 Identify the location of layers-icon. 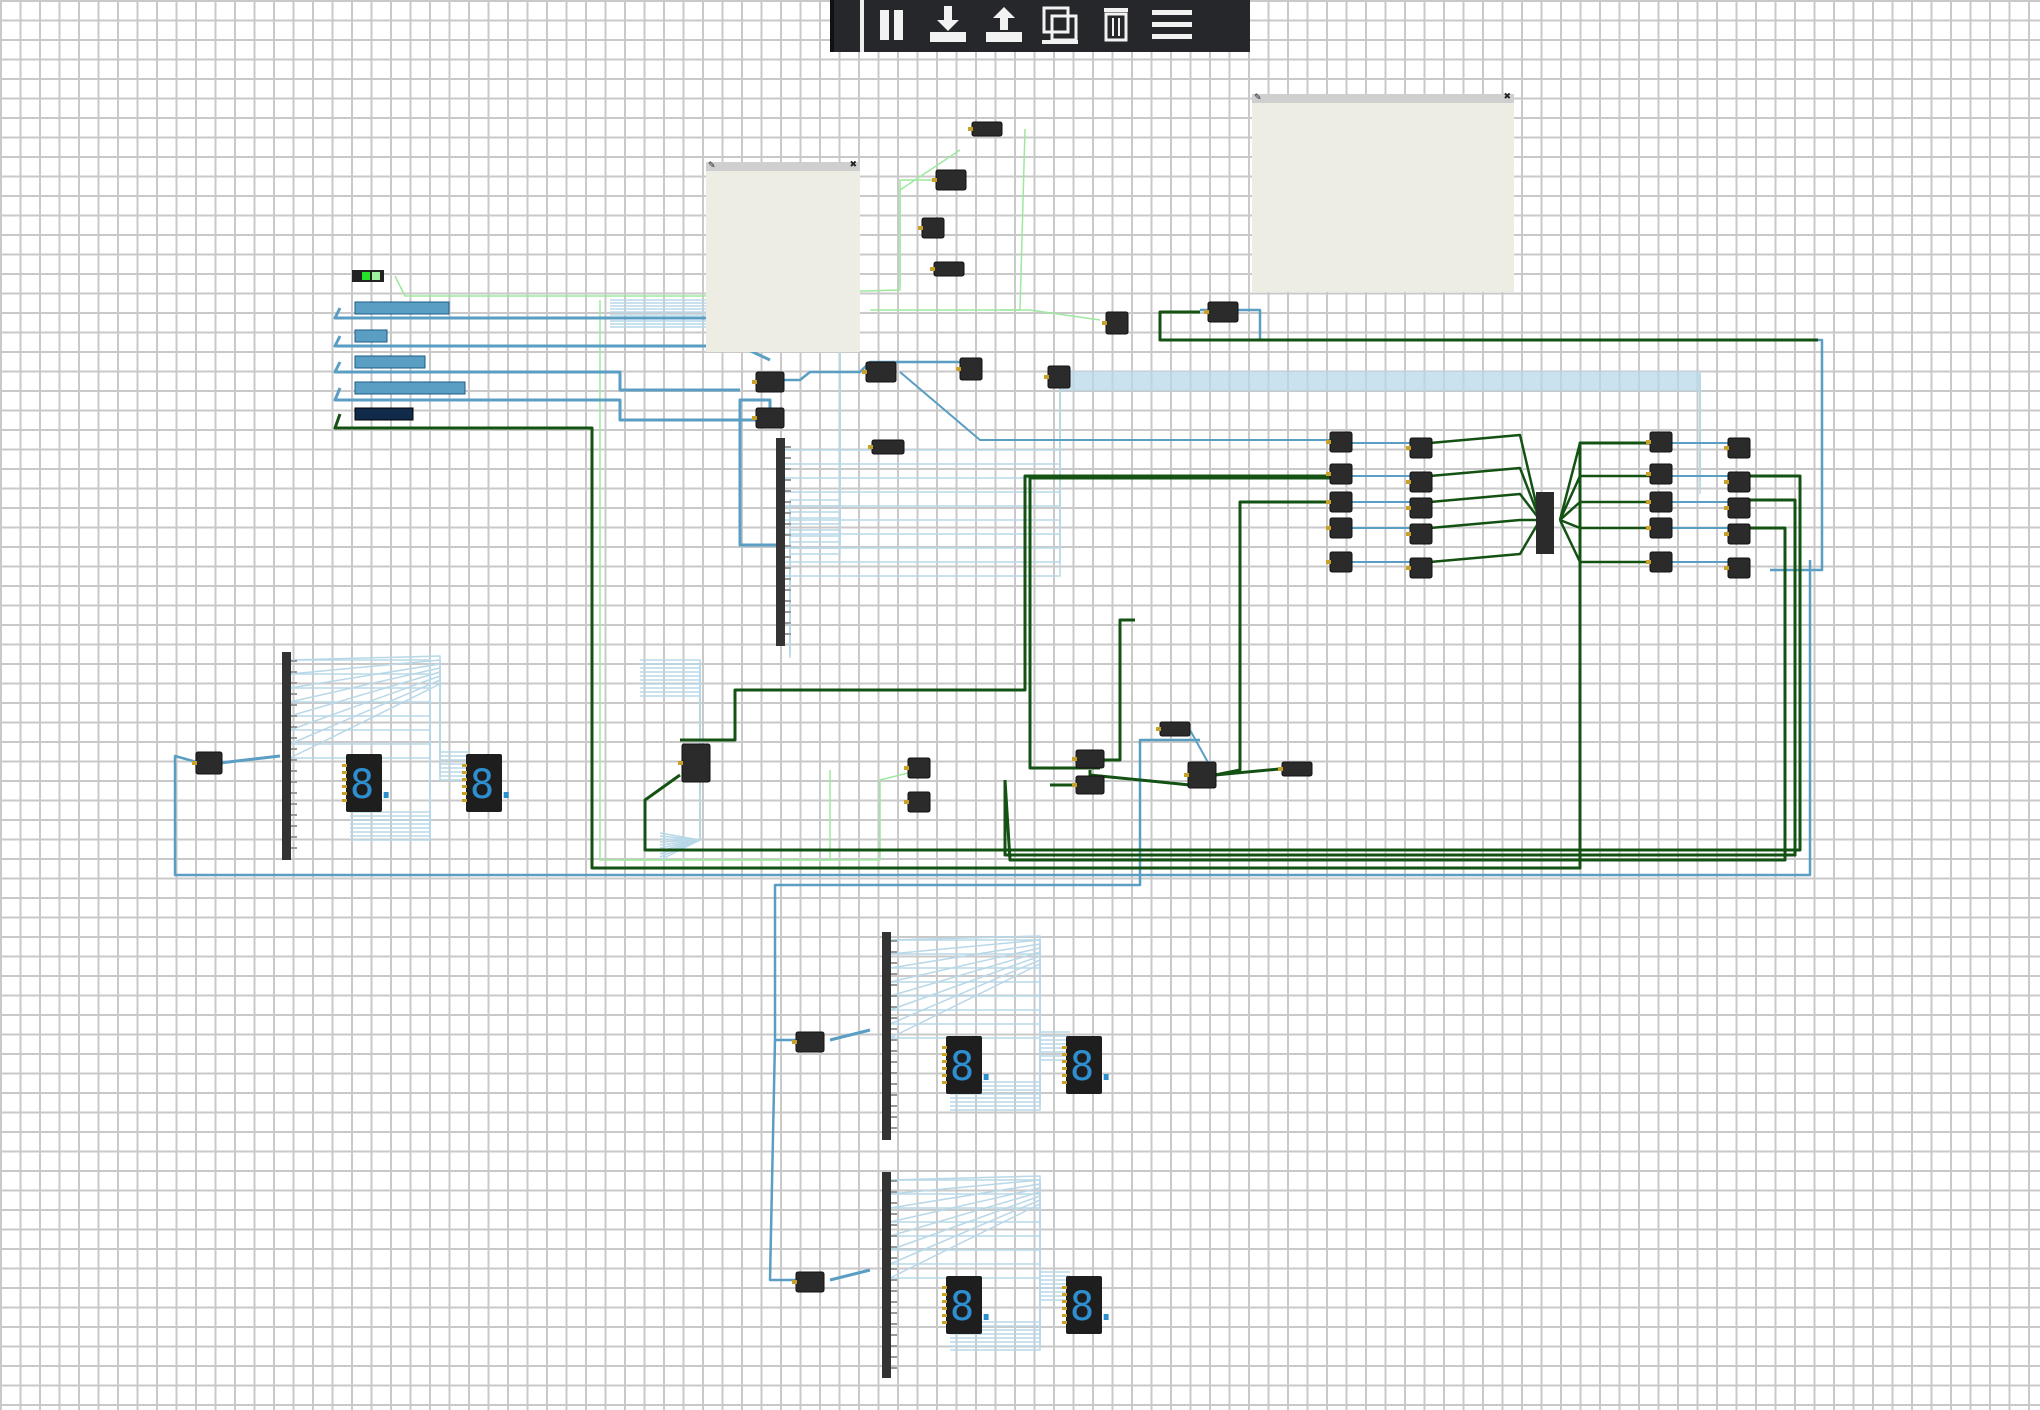
(1060, 25).